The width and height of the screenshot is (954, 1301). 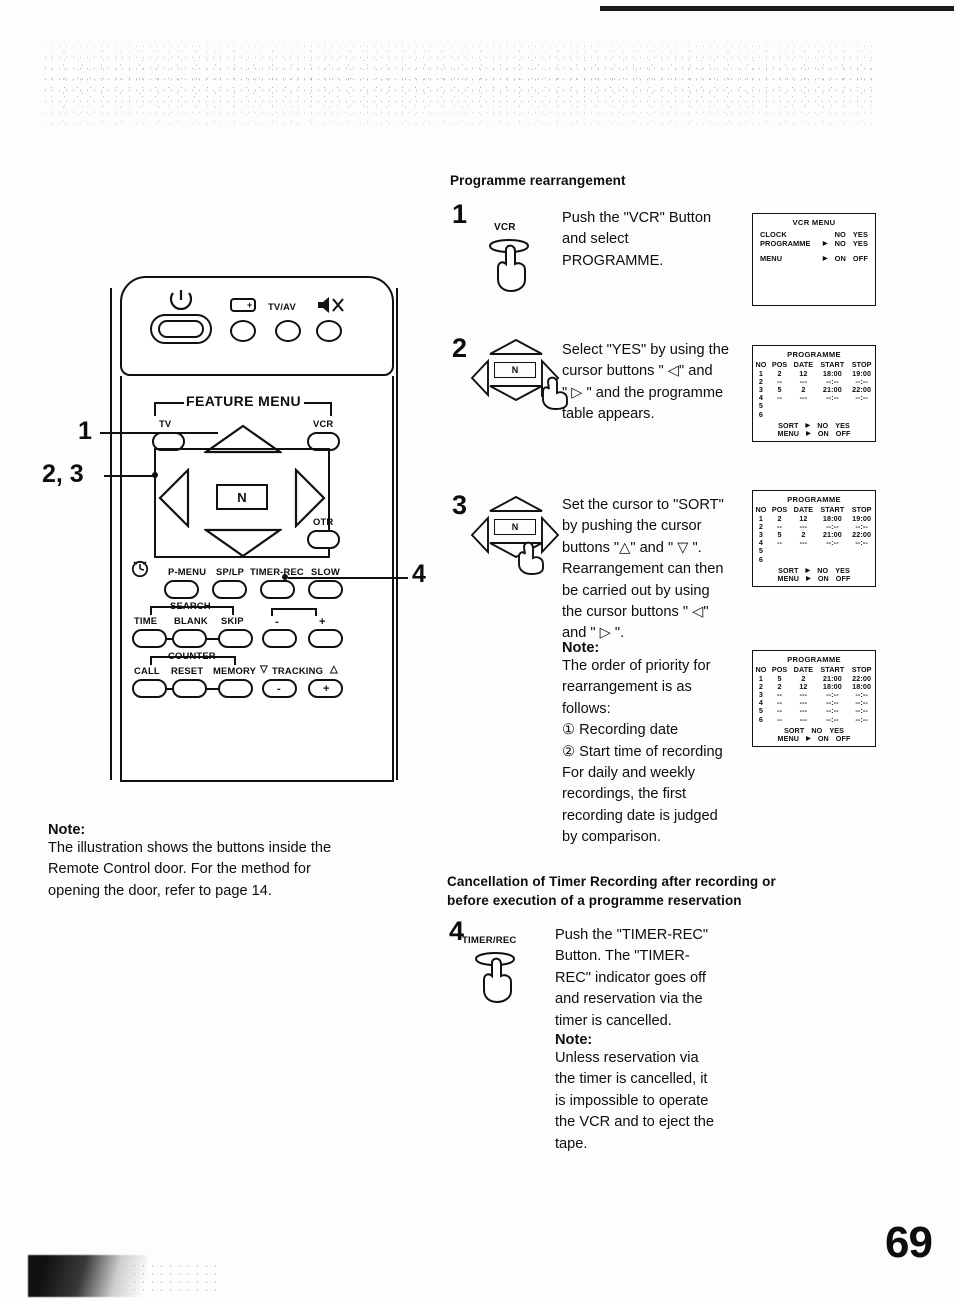 What do you see at coordinates (111, 534) in the screenshot?
I see `remote-outline-left` at bounding box center [111, 534].